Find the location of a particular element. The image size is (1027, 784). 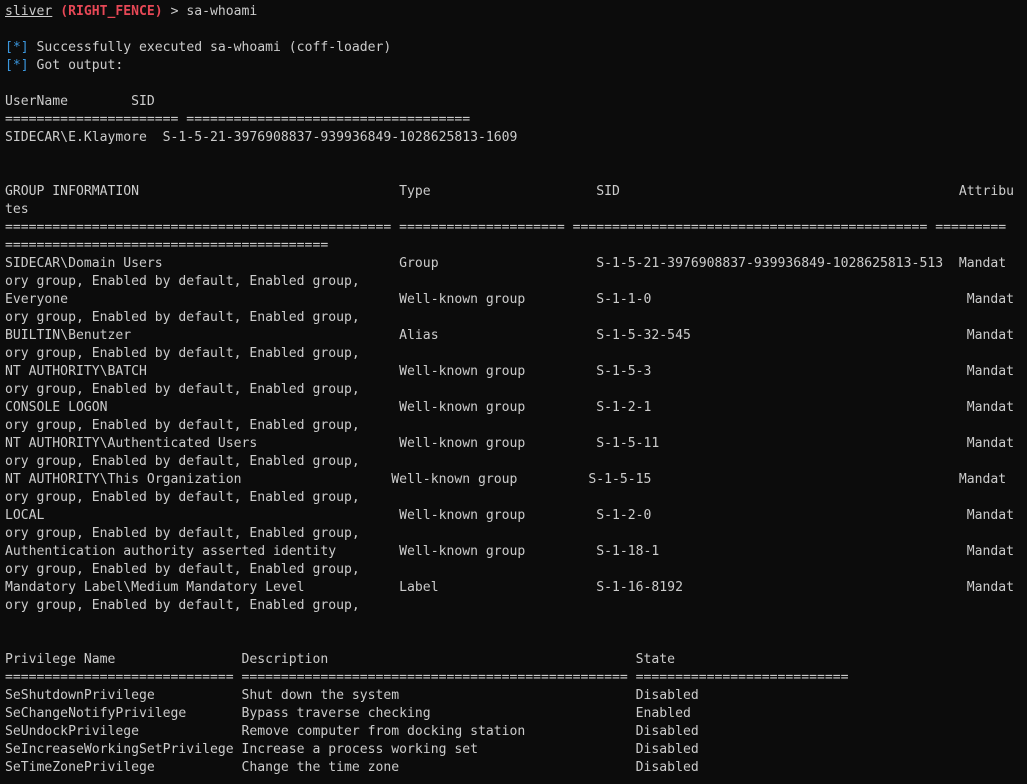

prompt-line: sliver (RIGHT_FENCE) > sa-whoami is located at coordinates (516, 12).